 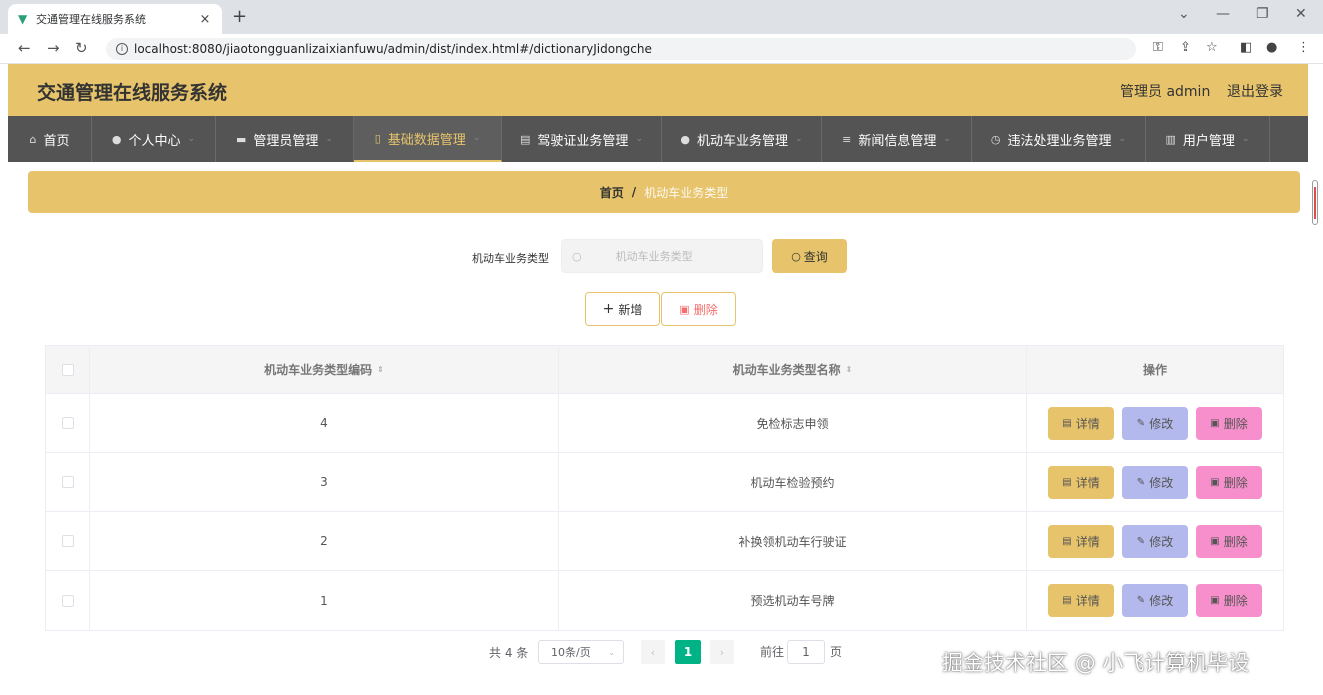 I want to click on query-button-label: 查询, so click(x=815, y=256).